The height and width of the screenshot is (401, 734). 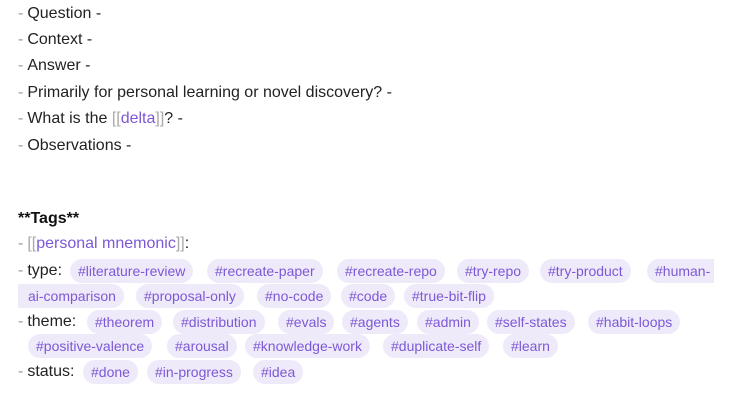 What do you see at coordinates (449, 296) in the screenshot?
I see `tag-true-bit-flip: #true-bit-flip` at bounding box center [449, 296].